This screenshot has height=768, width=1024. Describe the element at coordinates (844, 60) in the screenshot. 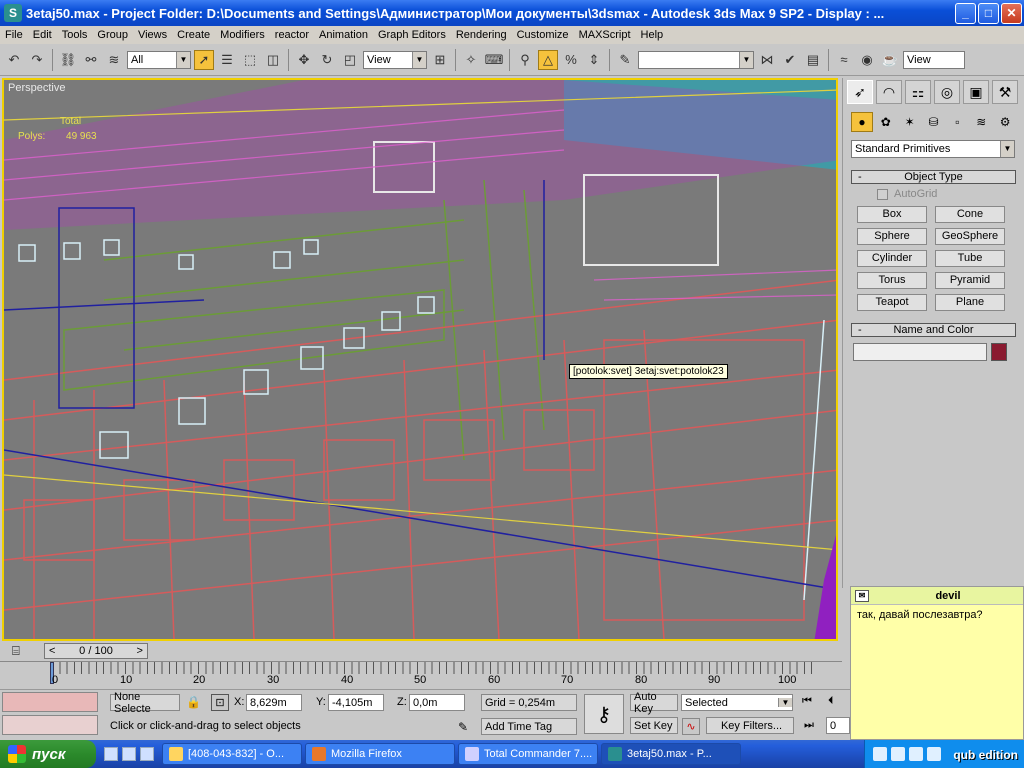

I see `curve-editor-icon: ≈` at that location.